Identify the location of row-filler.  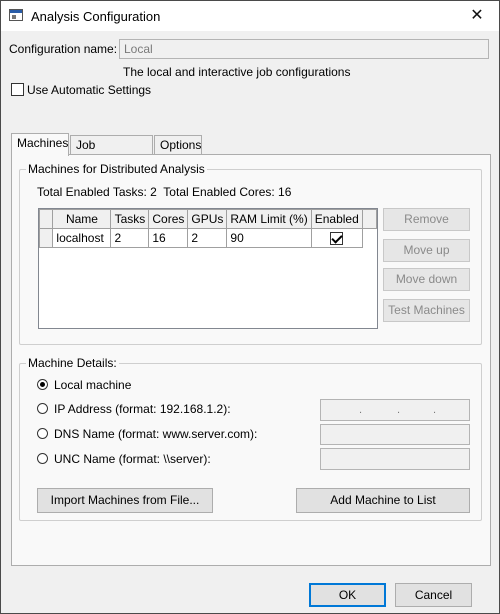
(369, 238).